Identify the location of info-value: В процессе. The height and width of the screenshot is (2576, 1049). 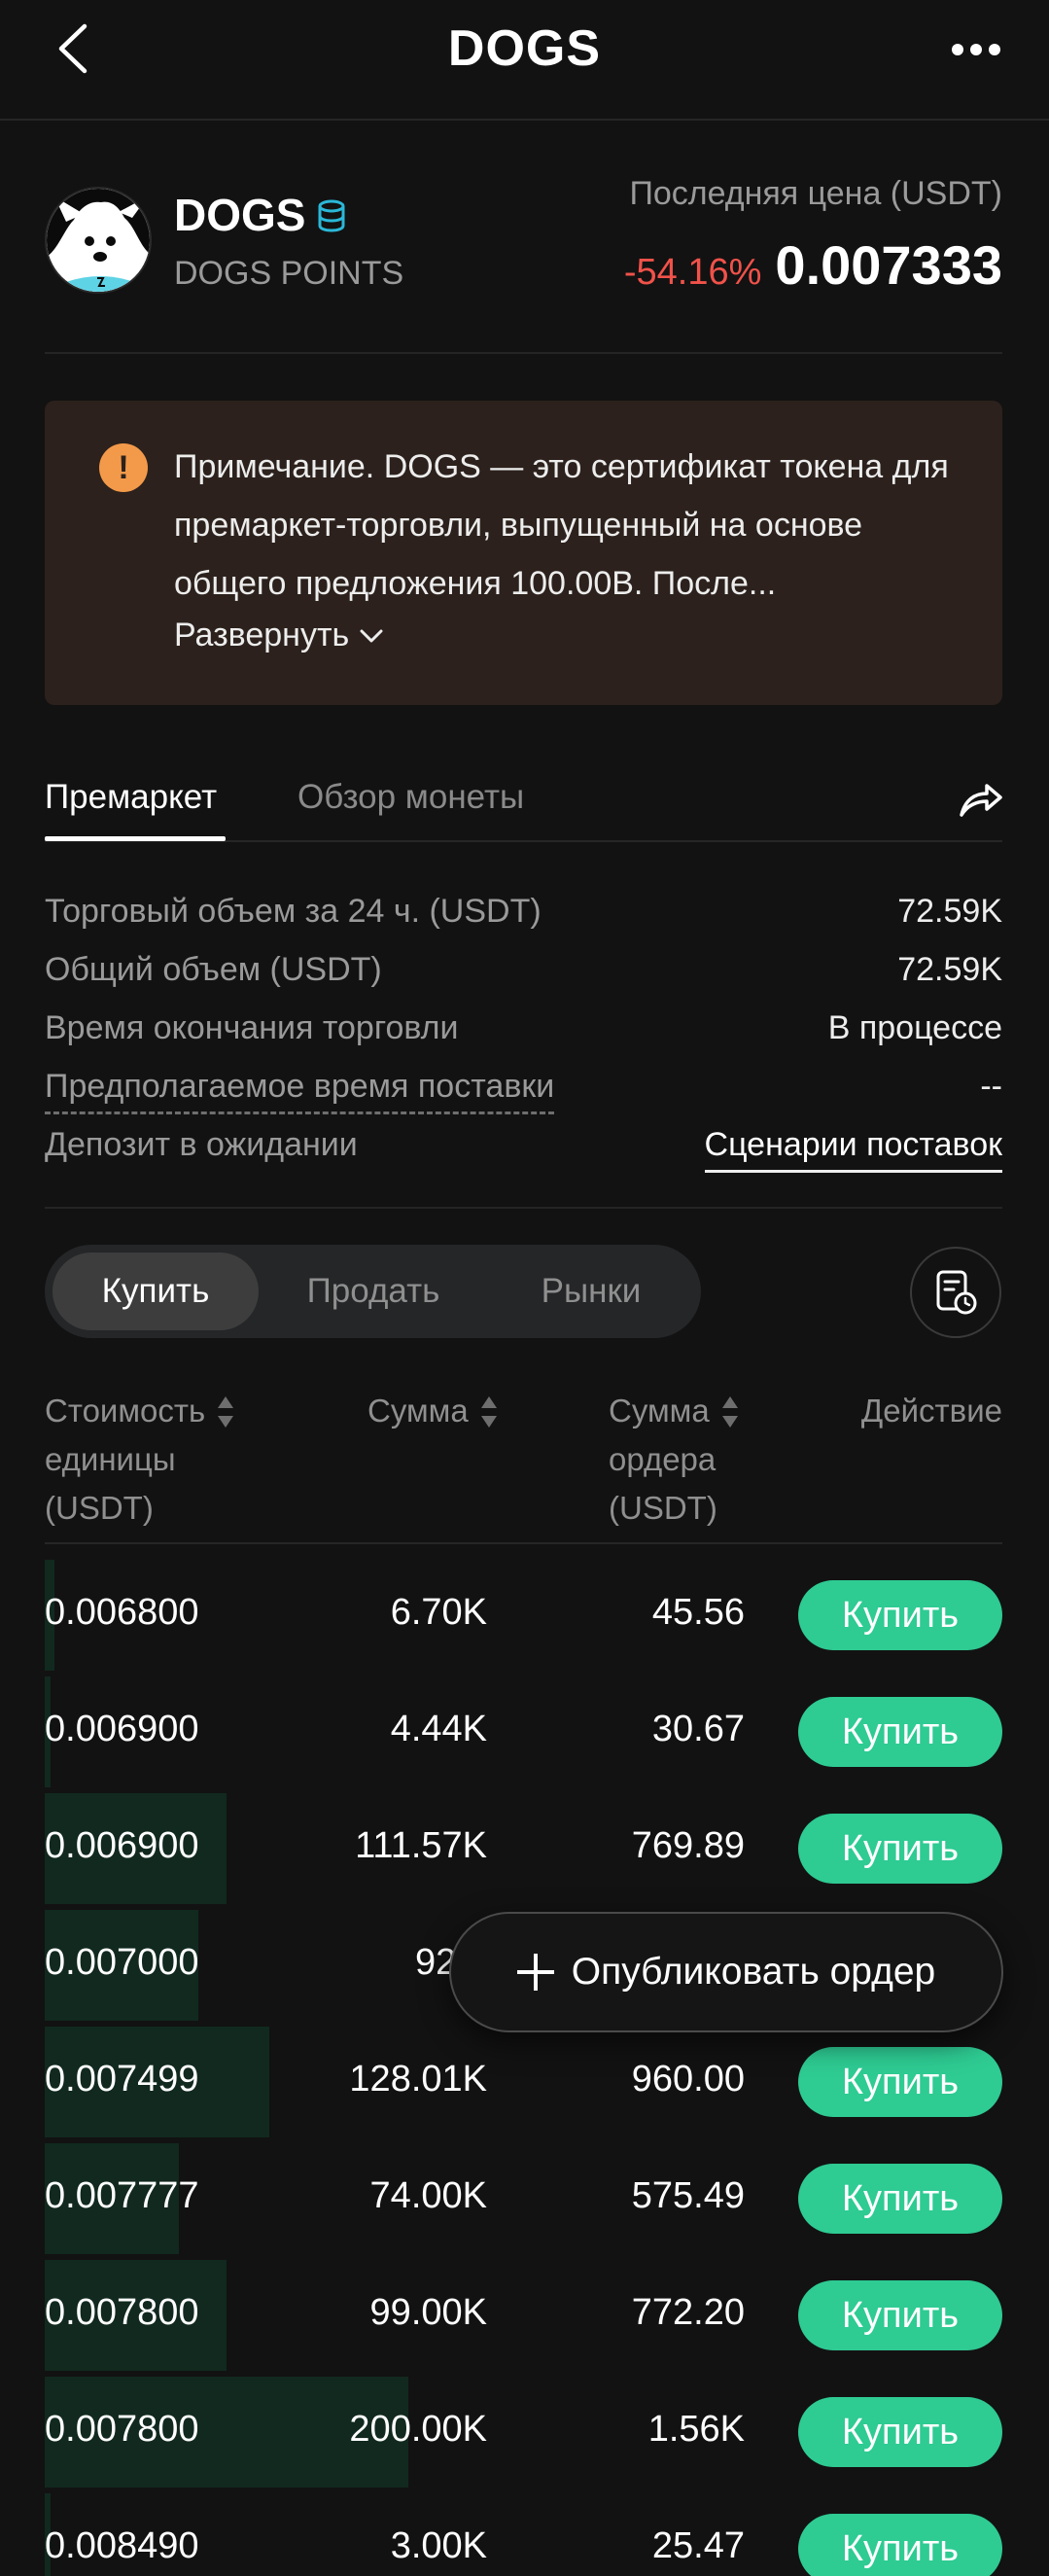
(915, 1028).